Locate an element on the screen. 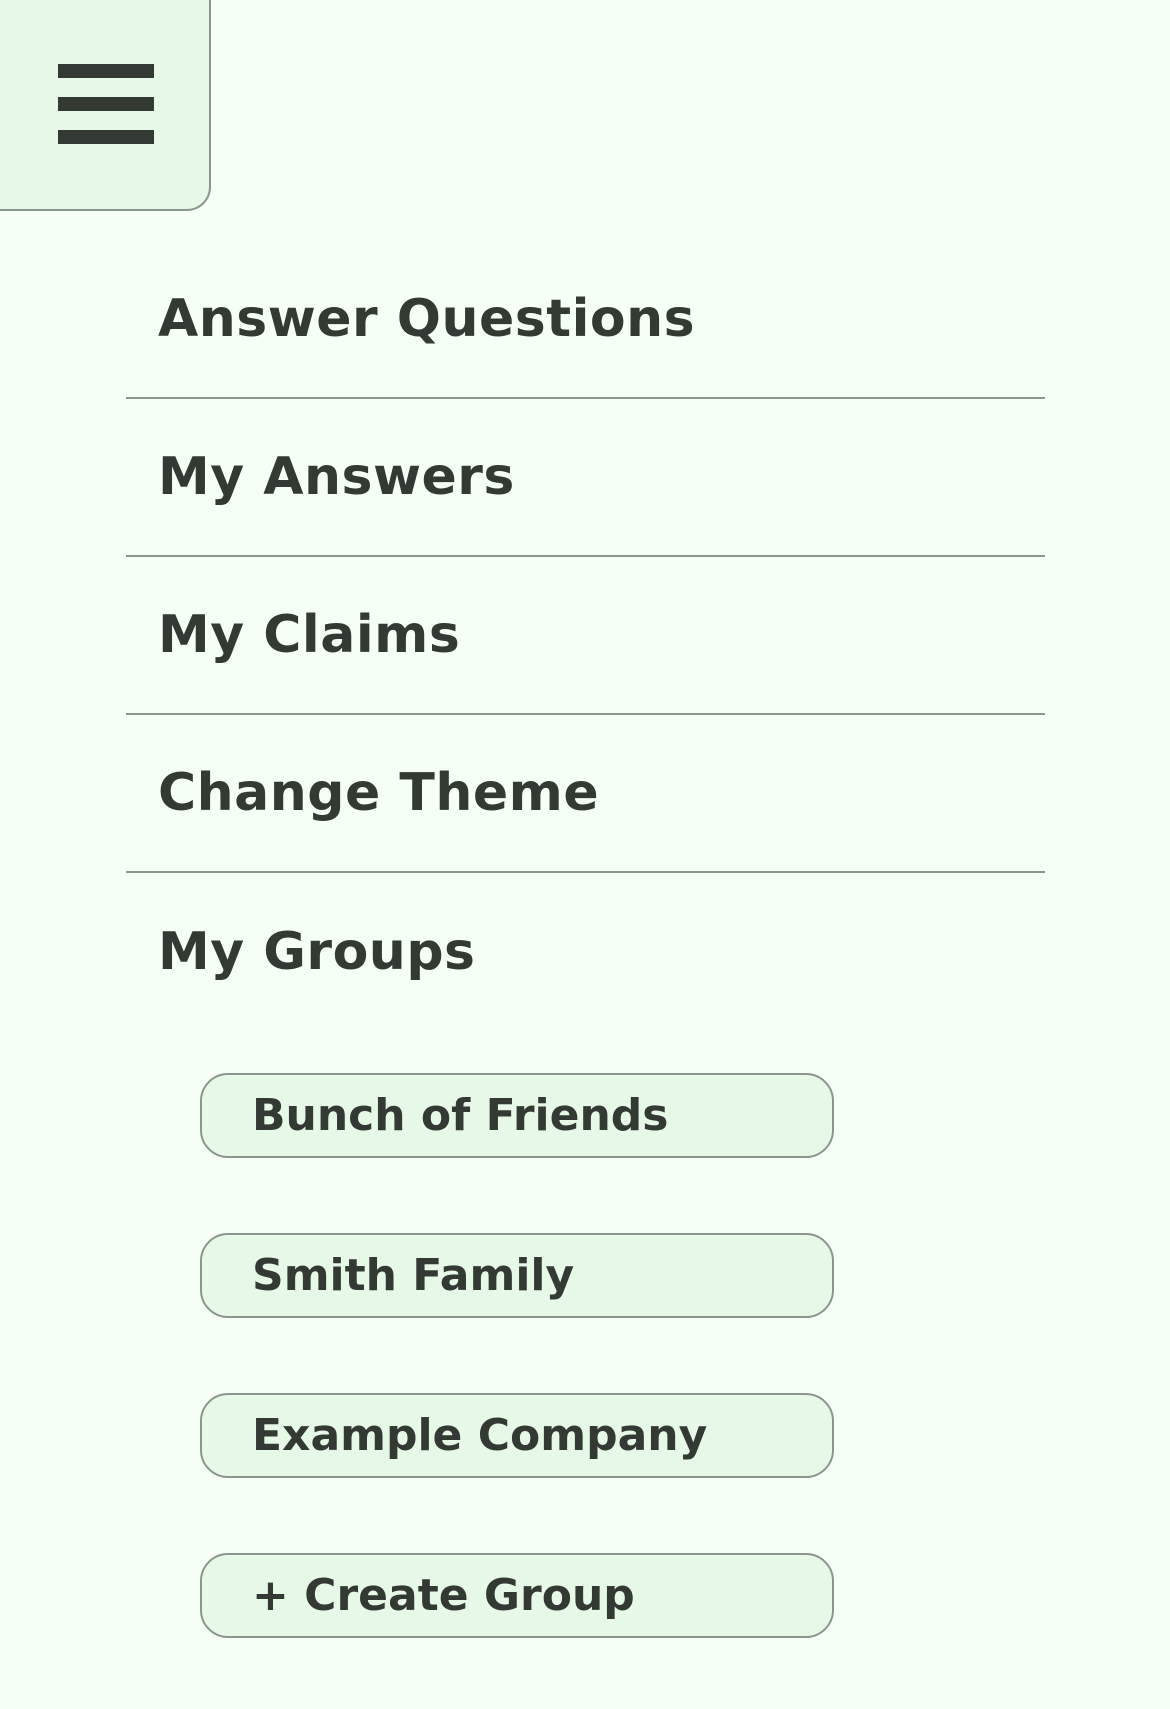 This screenshot has width=1170, height=1709. group-button-smith-family: Smith Family is located at coordinates (517, 1275).